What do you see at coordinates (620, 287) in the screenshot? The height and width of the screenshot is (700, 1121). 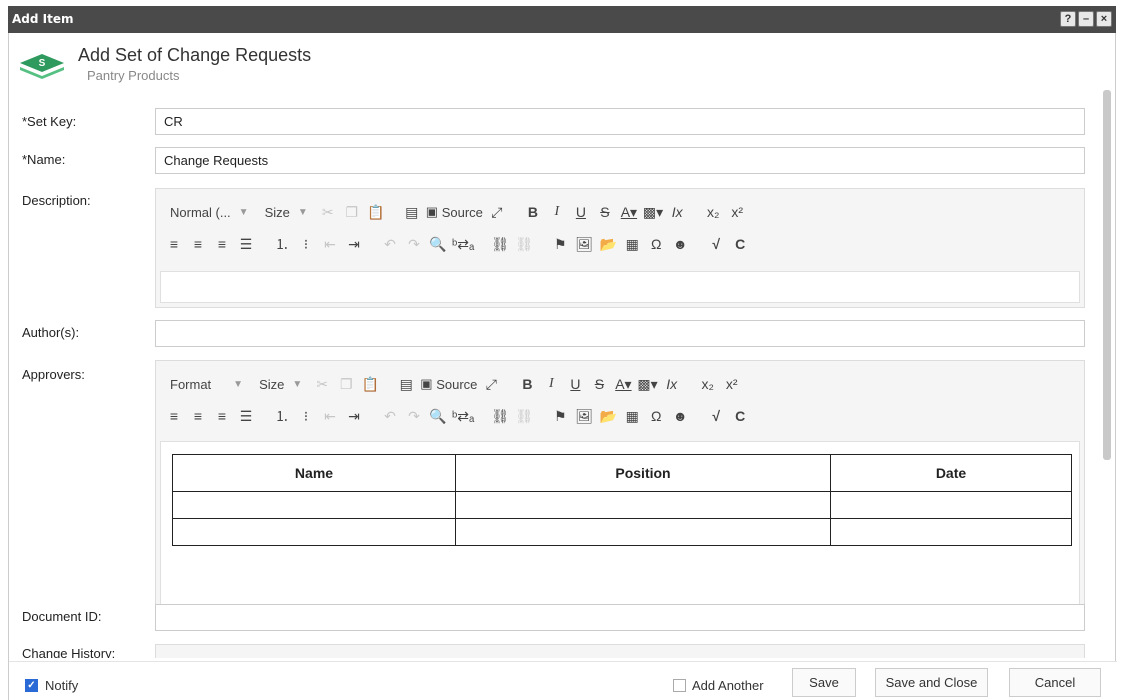 I see `description-edit-area` at bounding box center [620, 287].